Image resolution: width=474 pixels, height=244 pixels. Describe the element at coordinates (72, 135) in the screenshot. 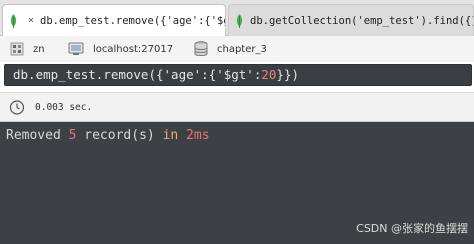

I see `result-count: 5` at that location.